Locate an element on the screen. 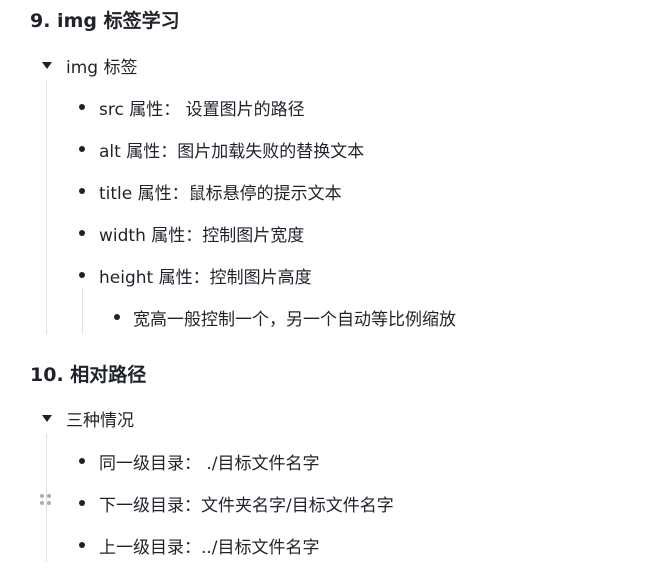 Image resolution: width=657 pixels, height=572 pixels. indent-guide-nested is located at coordinates (82, 311).